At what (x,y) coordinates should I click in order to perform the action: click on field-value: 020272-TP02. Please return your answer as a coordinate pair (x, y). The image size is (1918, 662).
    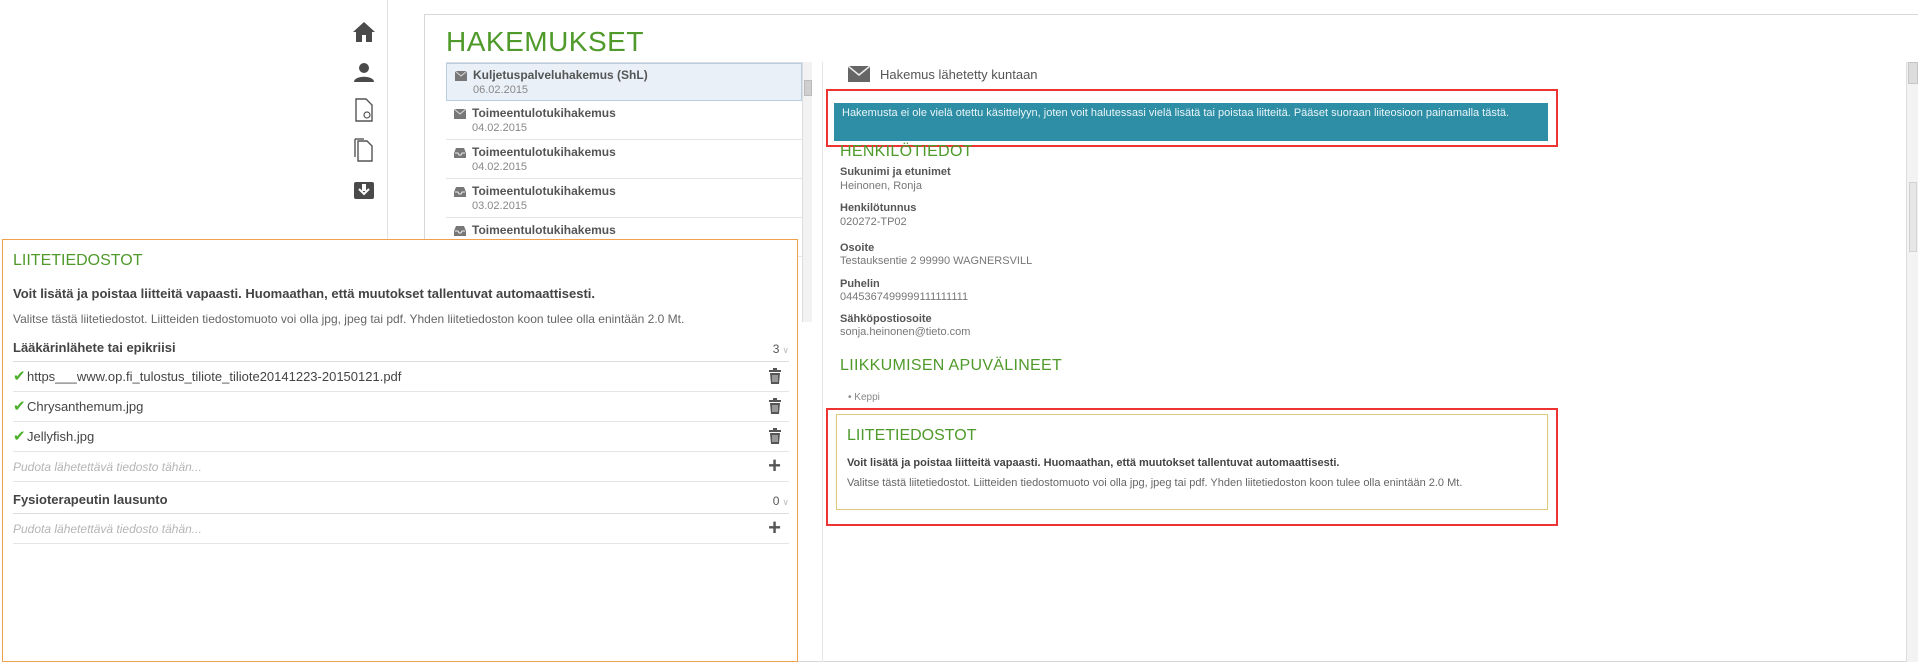
    Looking at the image, I should click on (873, 222).